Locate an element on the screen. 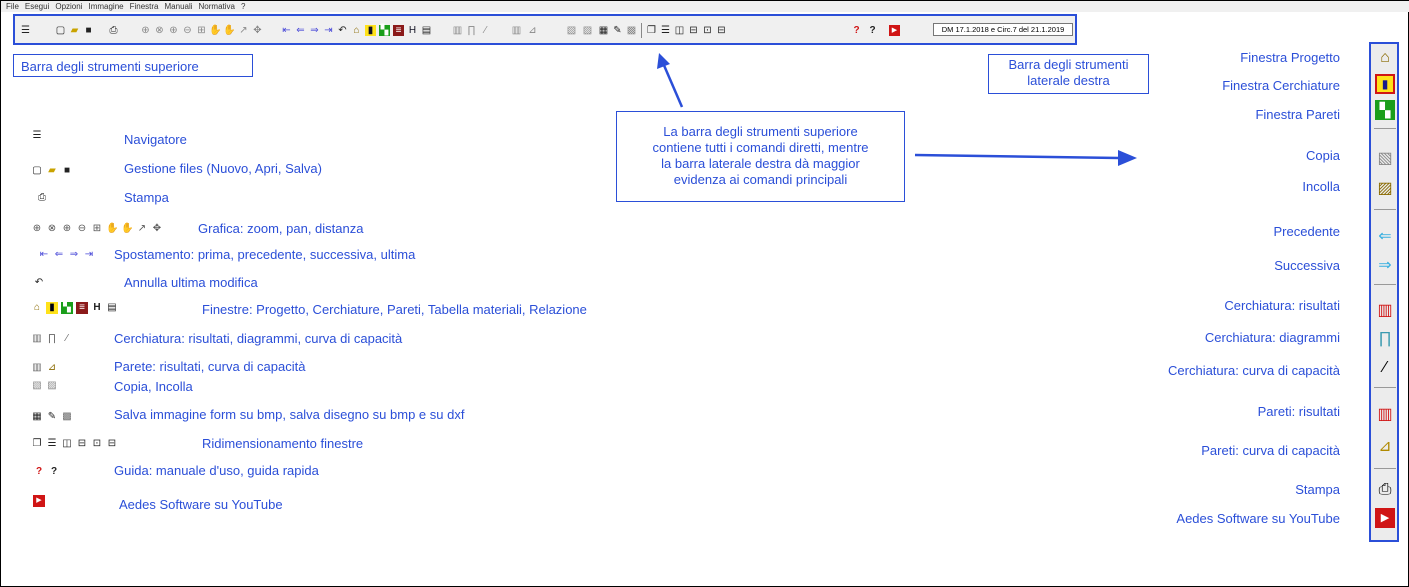 The height and width of the screenshot is (587, 1409). save-dxf-icon: ▩ is located at coordinates (631, 30).